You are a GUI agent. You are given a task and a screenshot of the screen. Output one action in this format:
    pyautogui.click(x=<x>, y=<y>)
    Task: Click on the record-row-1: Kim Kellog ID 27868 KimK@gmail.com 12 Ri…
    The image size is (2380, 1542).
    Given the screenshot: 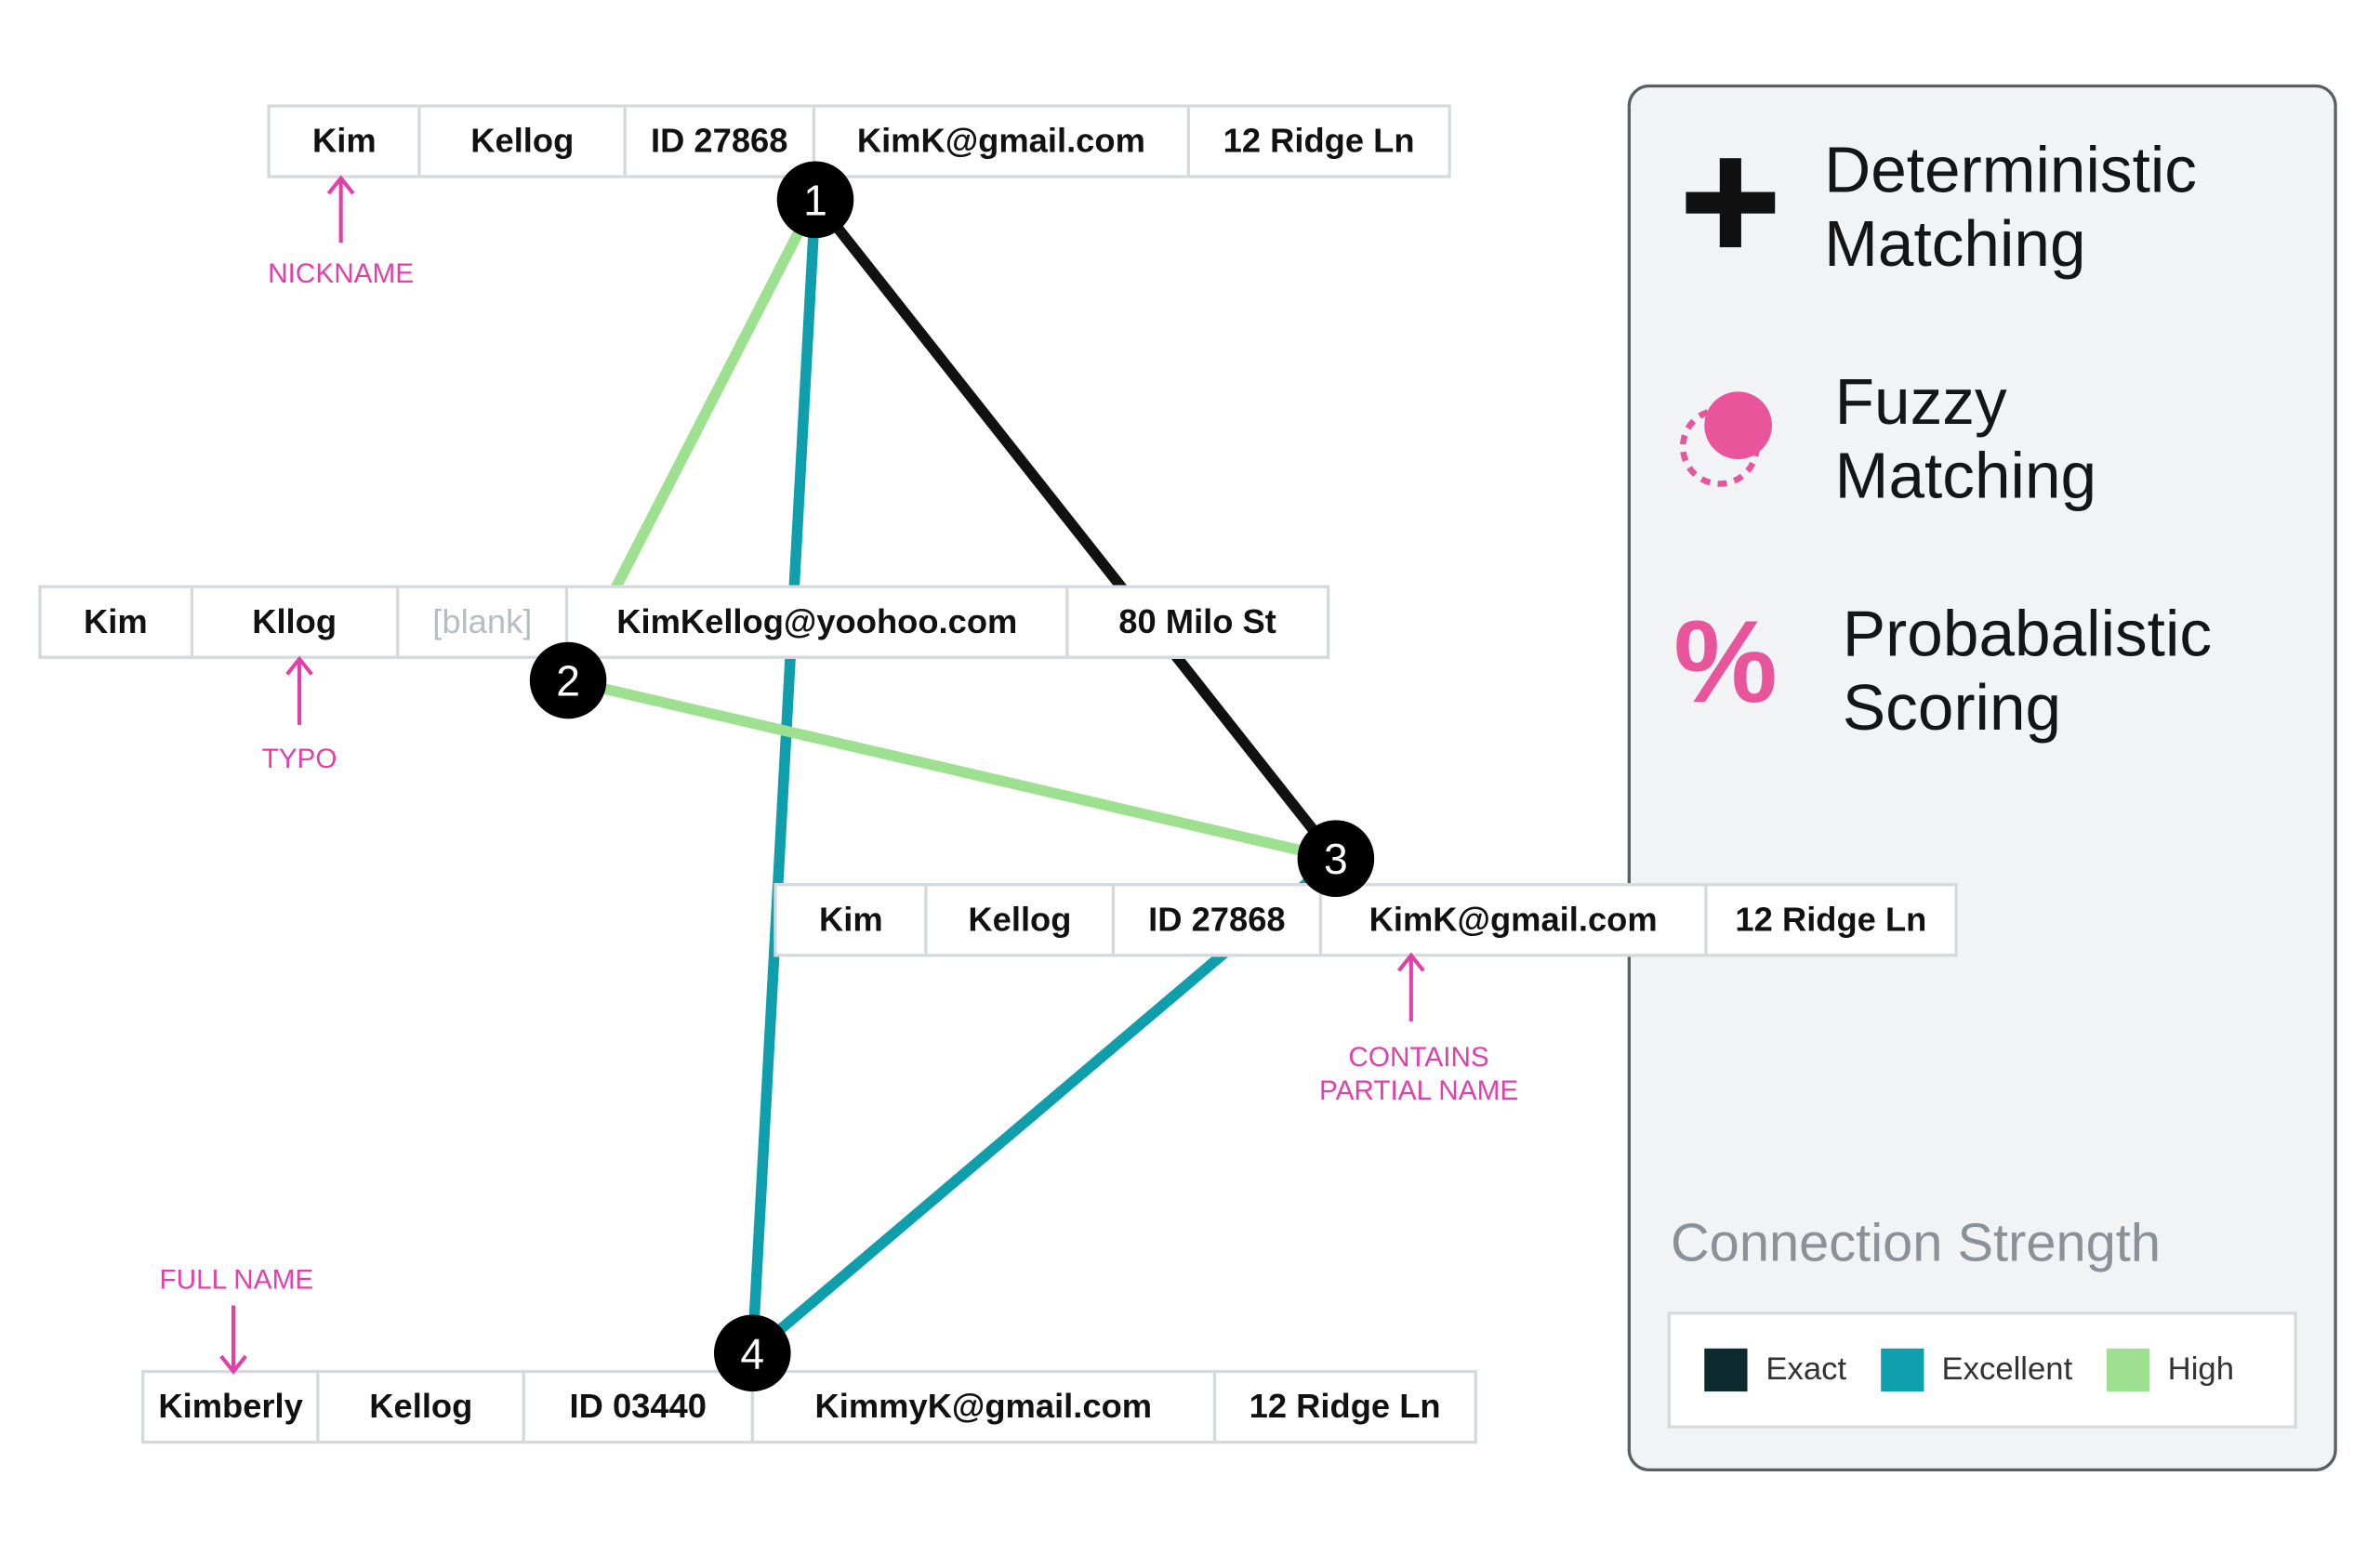 What is the action you would take?
    pyautogui.click(x=859, y=141)
    